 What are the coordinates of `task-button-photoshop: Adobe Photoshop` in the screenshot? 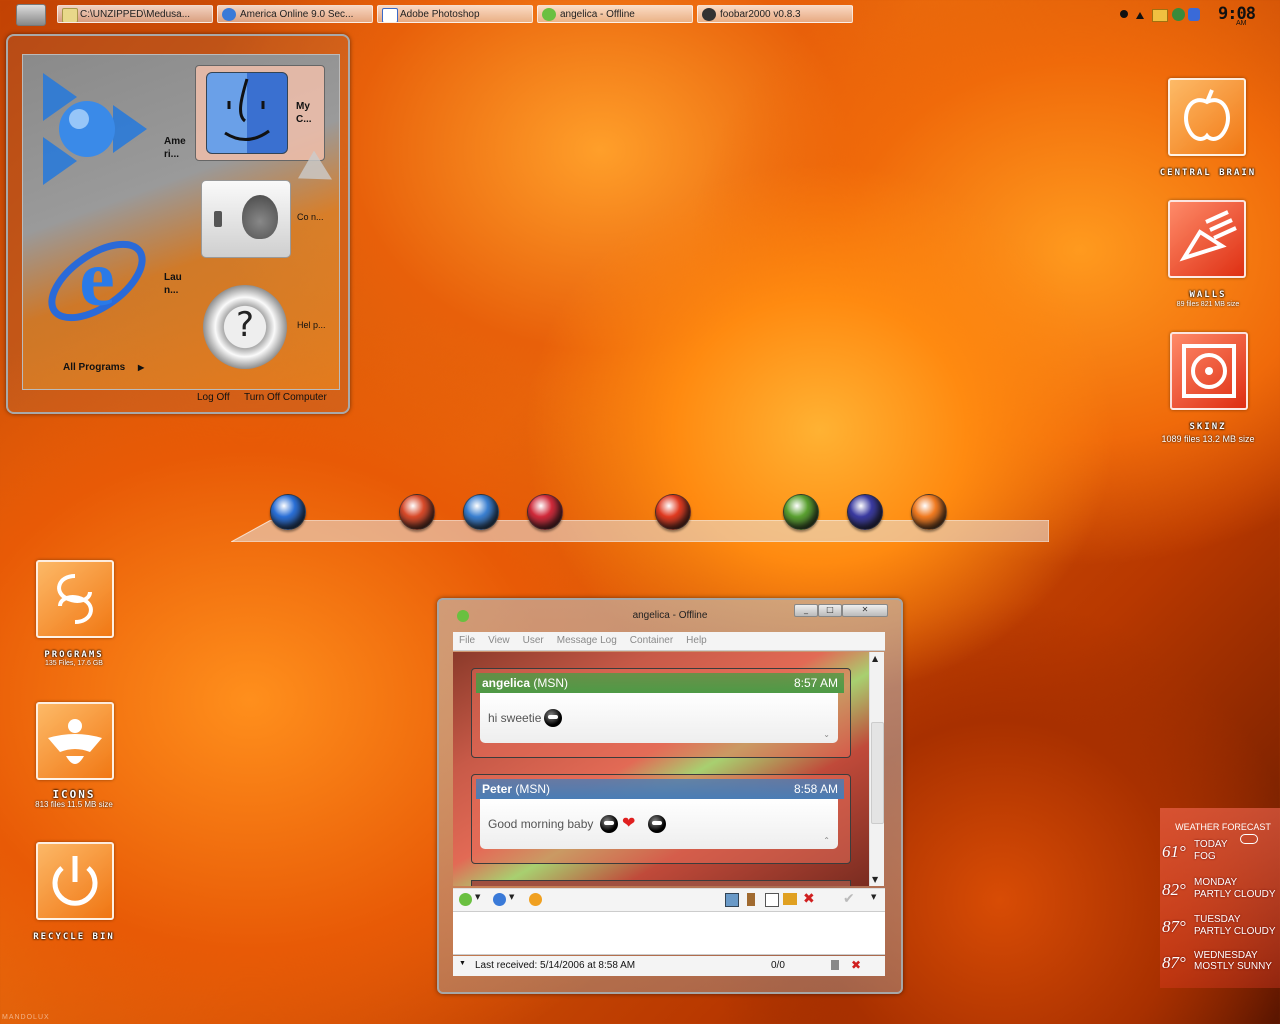 It's located at (455, 14).